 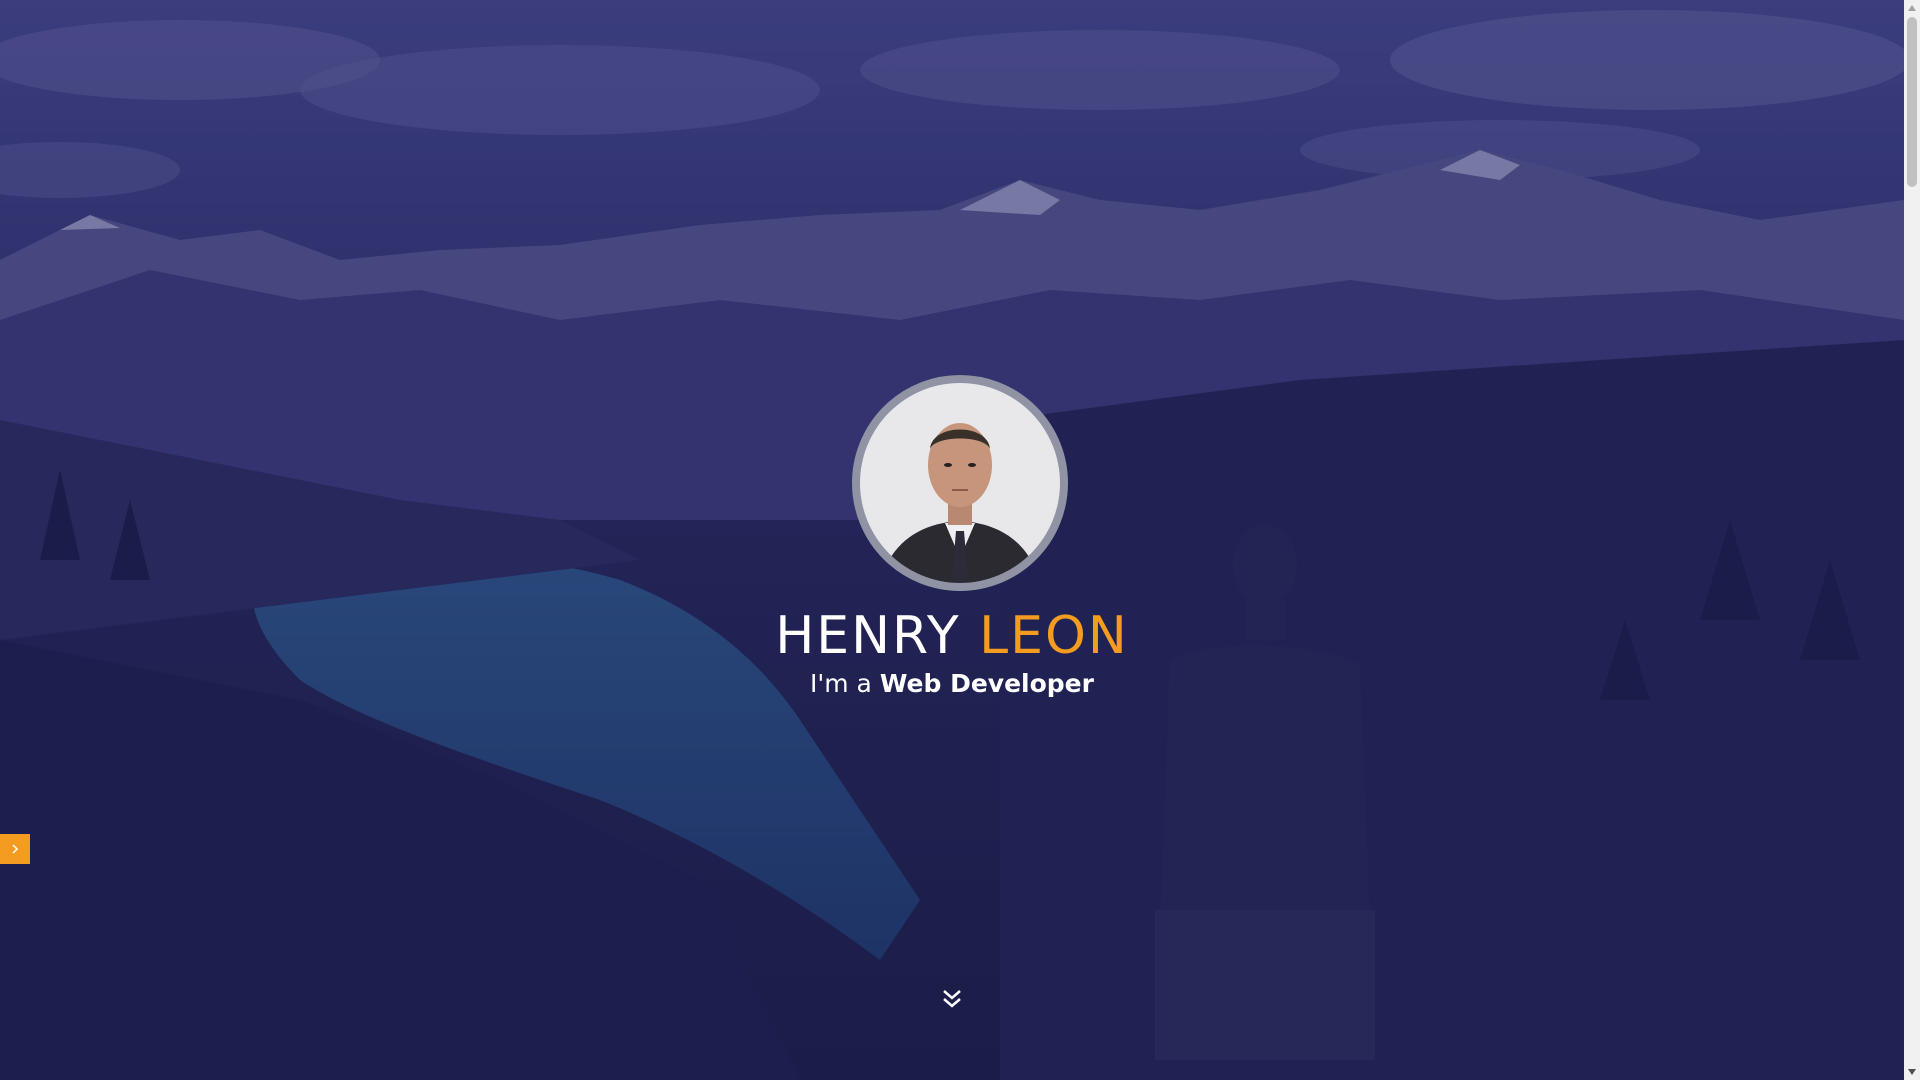 What do you see at coordinates (1912, 1072) in the screenshot?
I see `scroll-down-arrow-icon` at bounding box center [1912, 1072].